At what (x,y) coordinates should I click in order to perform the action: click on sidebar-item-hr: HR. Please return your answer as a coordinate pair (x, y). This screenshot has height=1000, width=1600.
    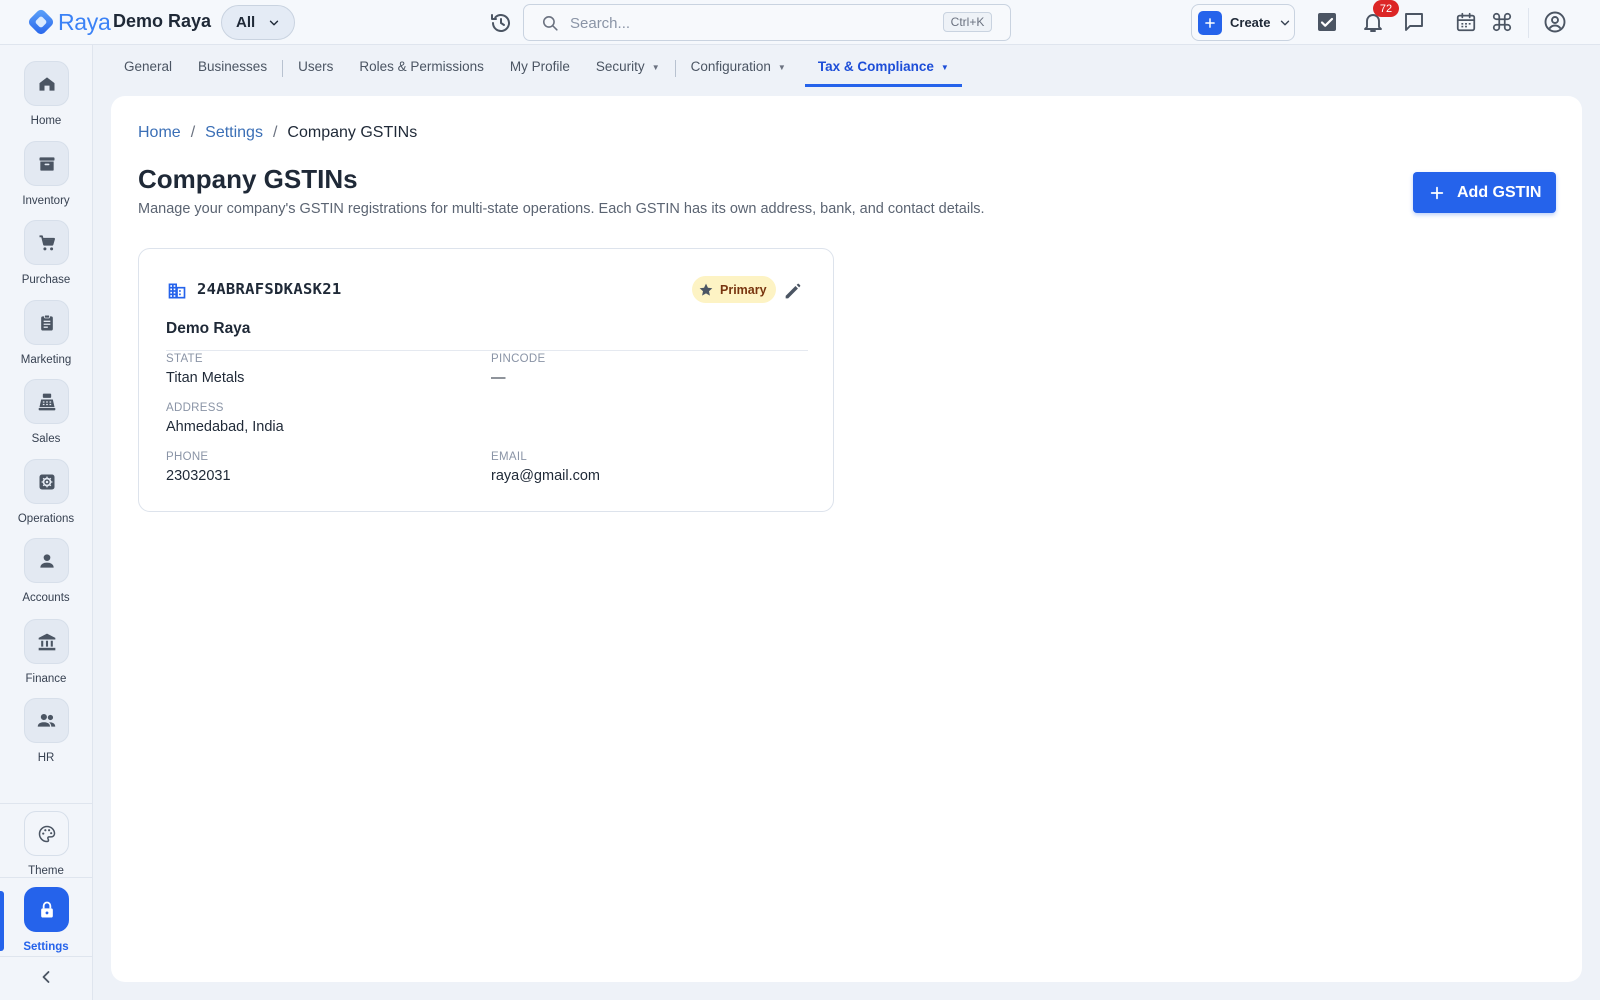
    Looking at the image, I should click on (46, 736).